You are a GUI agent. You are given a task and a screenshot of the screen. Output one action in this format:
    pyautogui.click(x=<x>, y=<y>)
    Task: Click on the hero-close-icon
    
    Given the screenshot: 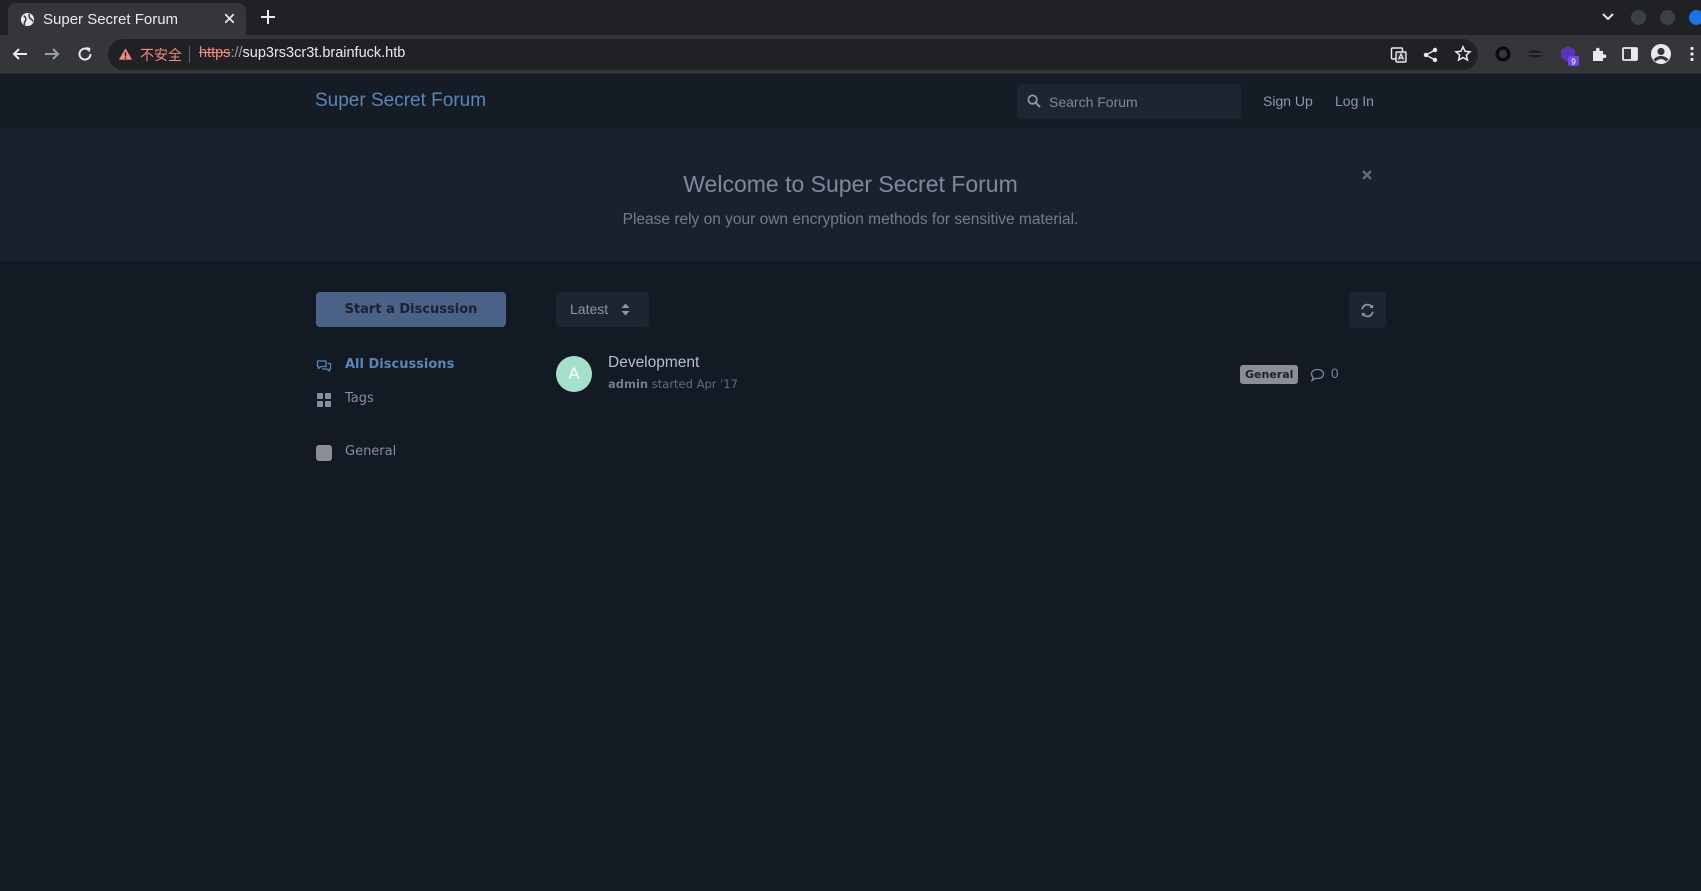 What is the action you would take?
    pyautogui.click(x=1367, y=175)
    